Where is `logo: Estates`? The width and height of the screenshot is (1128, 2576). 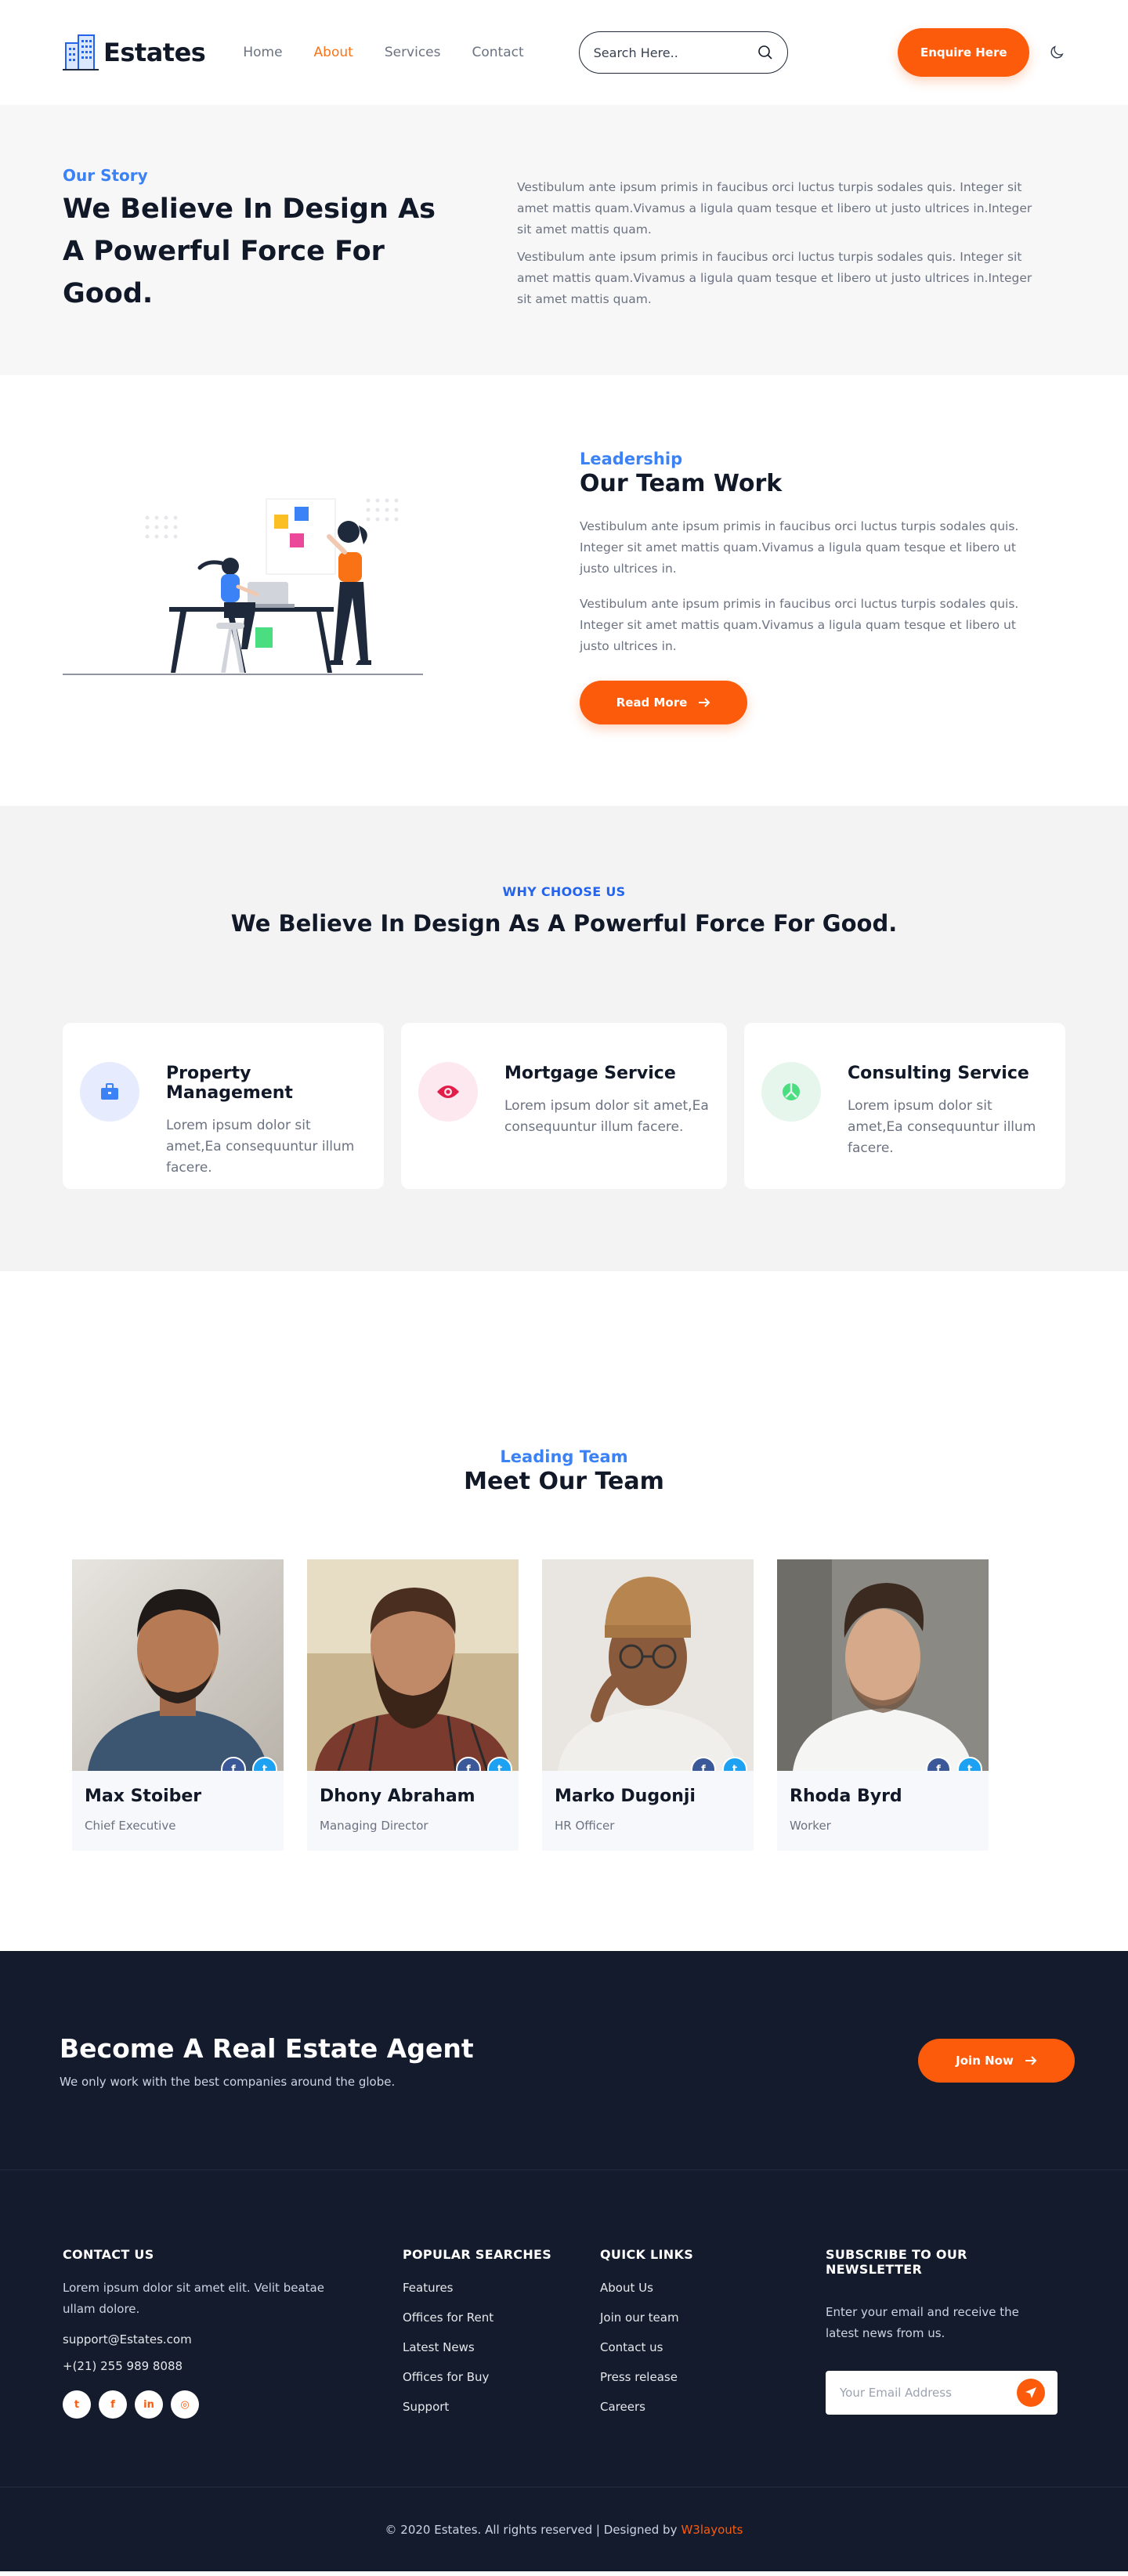
logo: Estates is located at coordinates (134, 52).